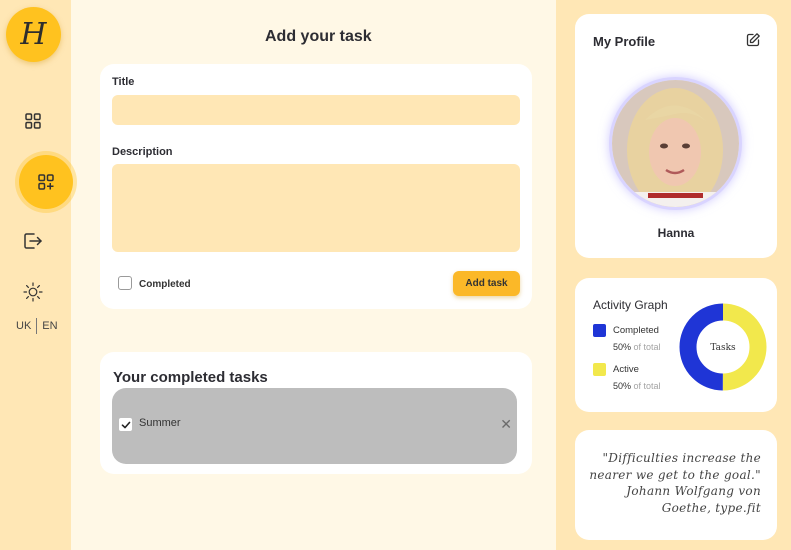  I want to click on legend-label-active: Active, so click(626, 369).